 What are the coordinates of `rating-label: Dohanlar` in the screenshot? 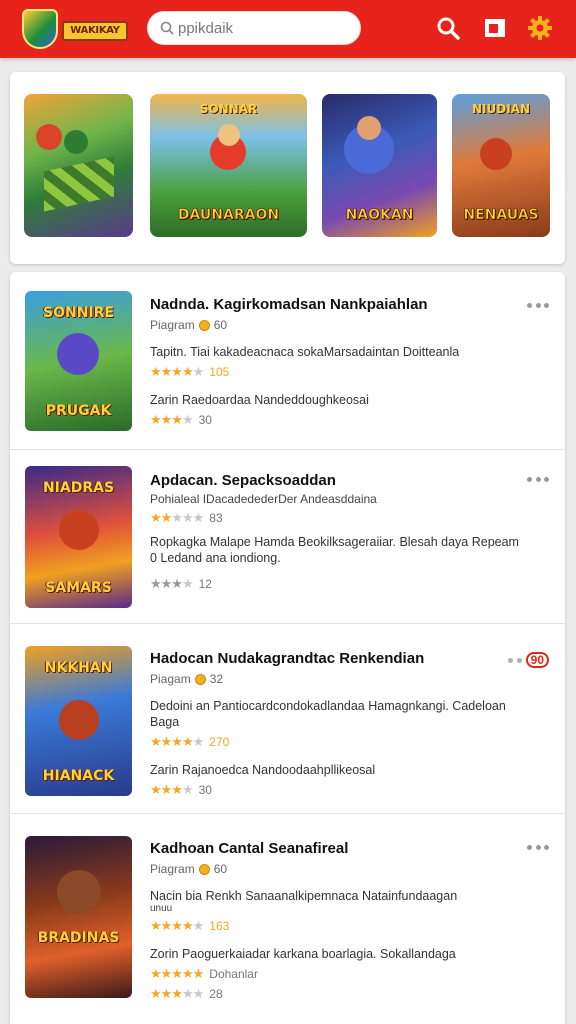 It's located at (233, 974).